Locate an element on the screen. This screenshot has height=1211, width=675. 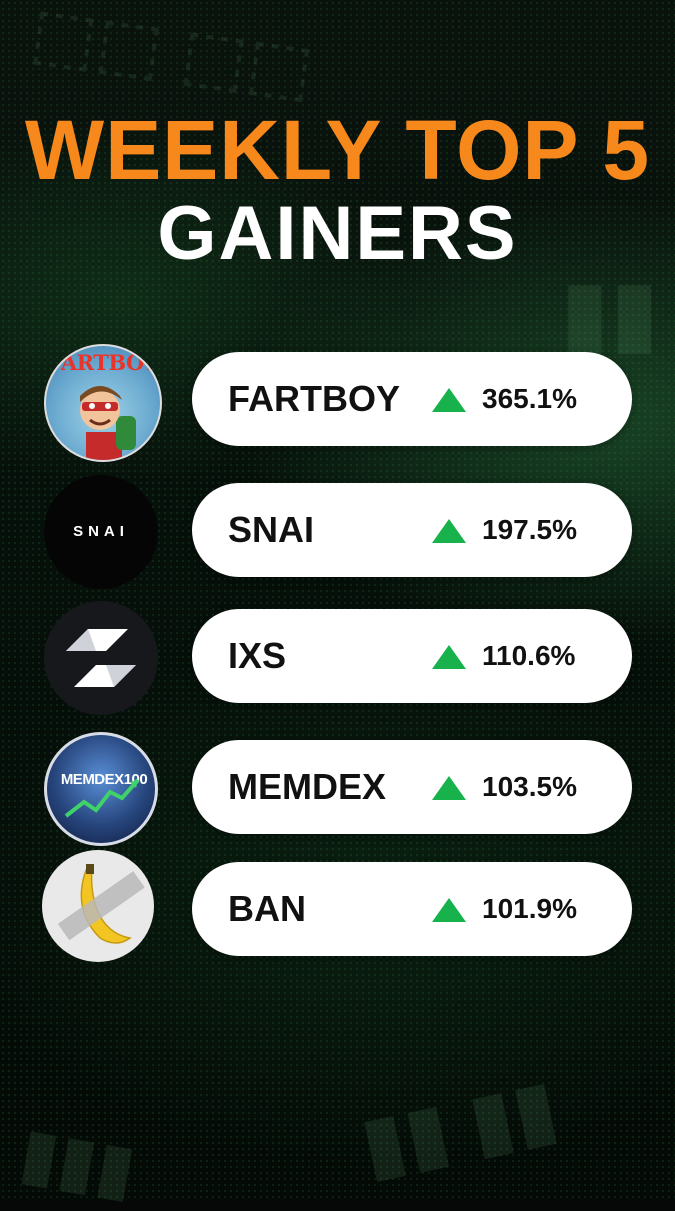
ban-logo-icon is located at coordinates (98, 906).